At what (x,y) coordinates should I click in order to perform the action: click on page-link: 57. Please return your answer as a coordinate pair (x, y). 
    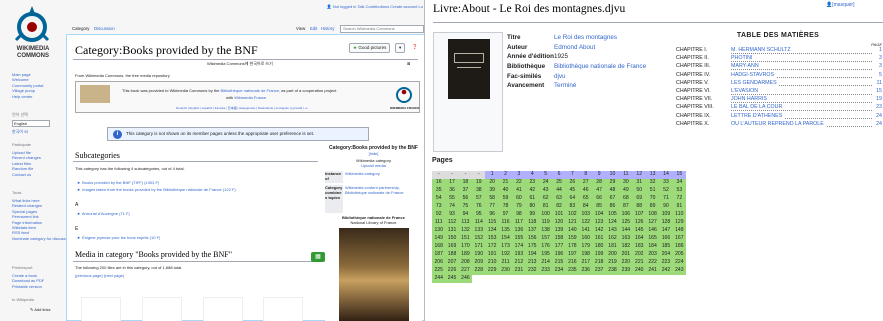
    Looking at the image, I should click on (479, 199).